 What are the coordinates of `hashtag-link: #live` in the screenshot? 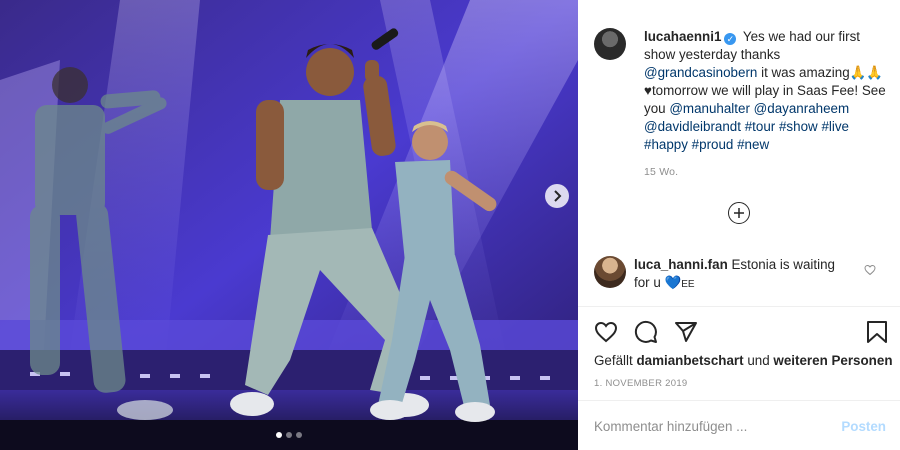 It's located at (835, 126).